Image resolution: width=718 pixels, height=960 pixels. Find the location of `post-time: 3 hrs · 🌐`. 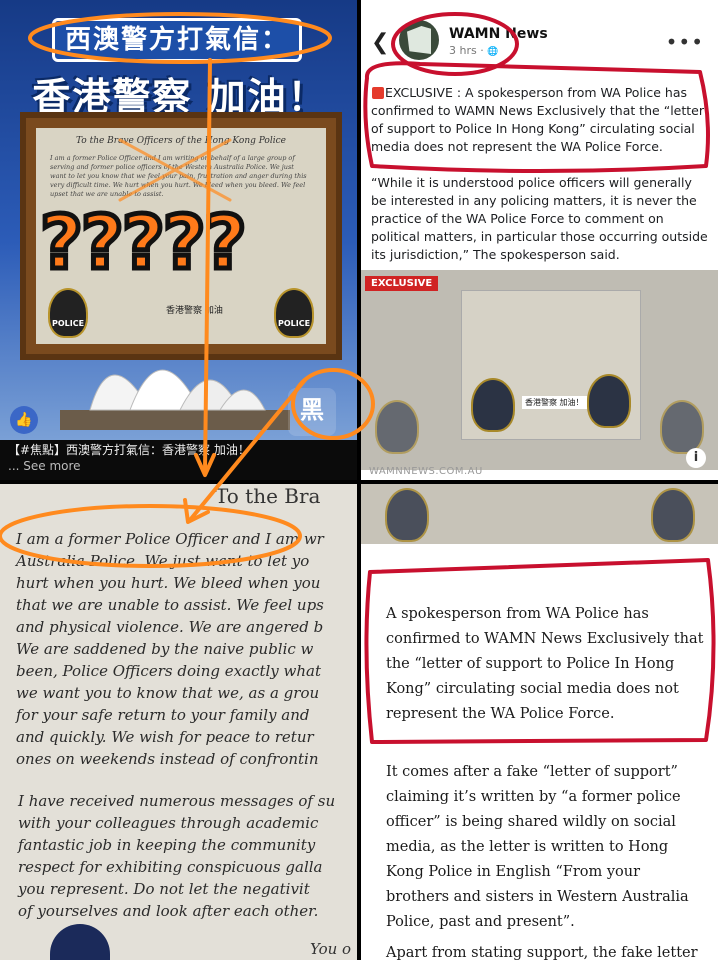

post-time: 3 hrs · 🌐 is located at coordinates (474, 50).